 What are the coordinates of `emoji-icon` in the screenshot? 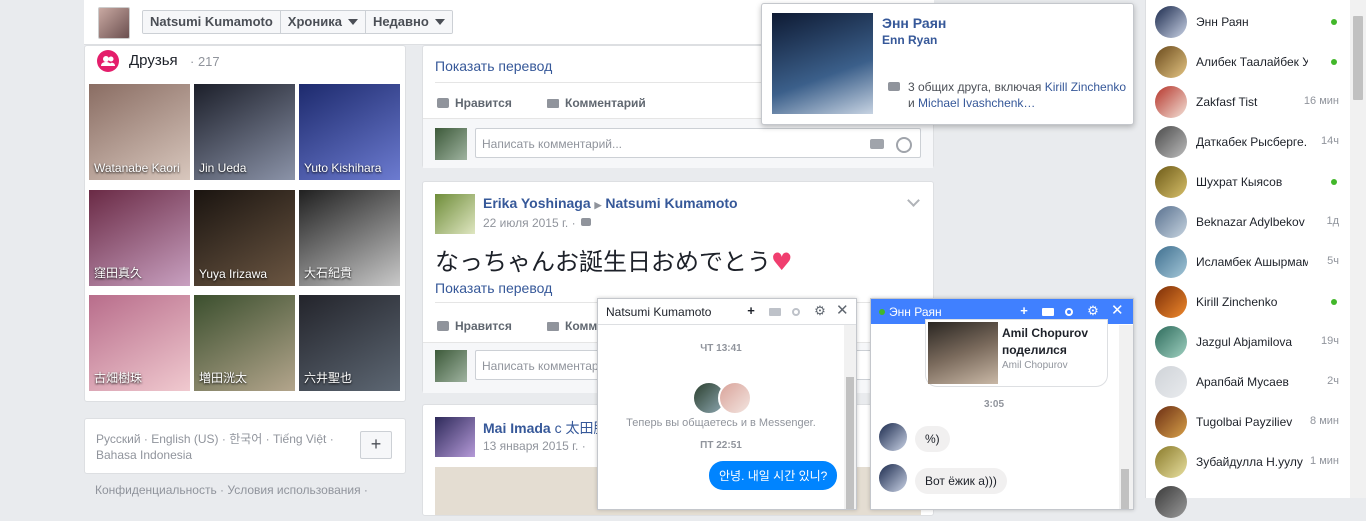 It's located at (904, 145).